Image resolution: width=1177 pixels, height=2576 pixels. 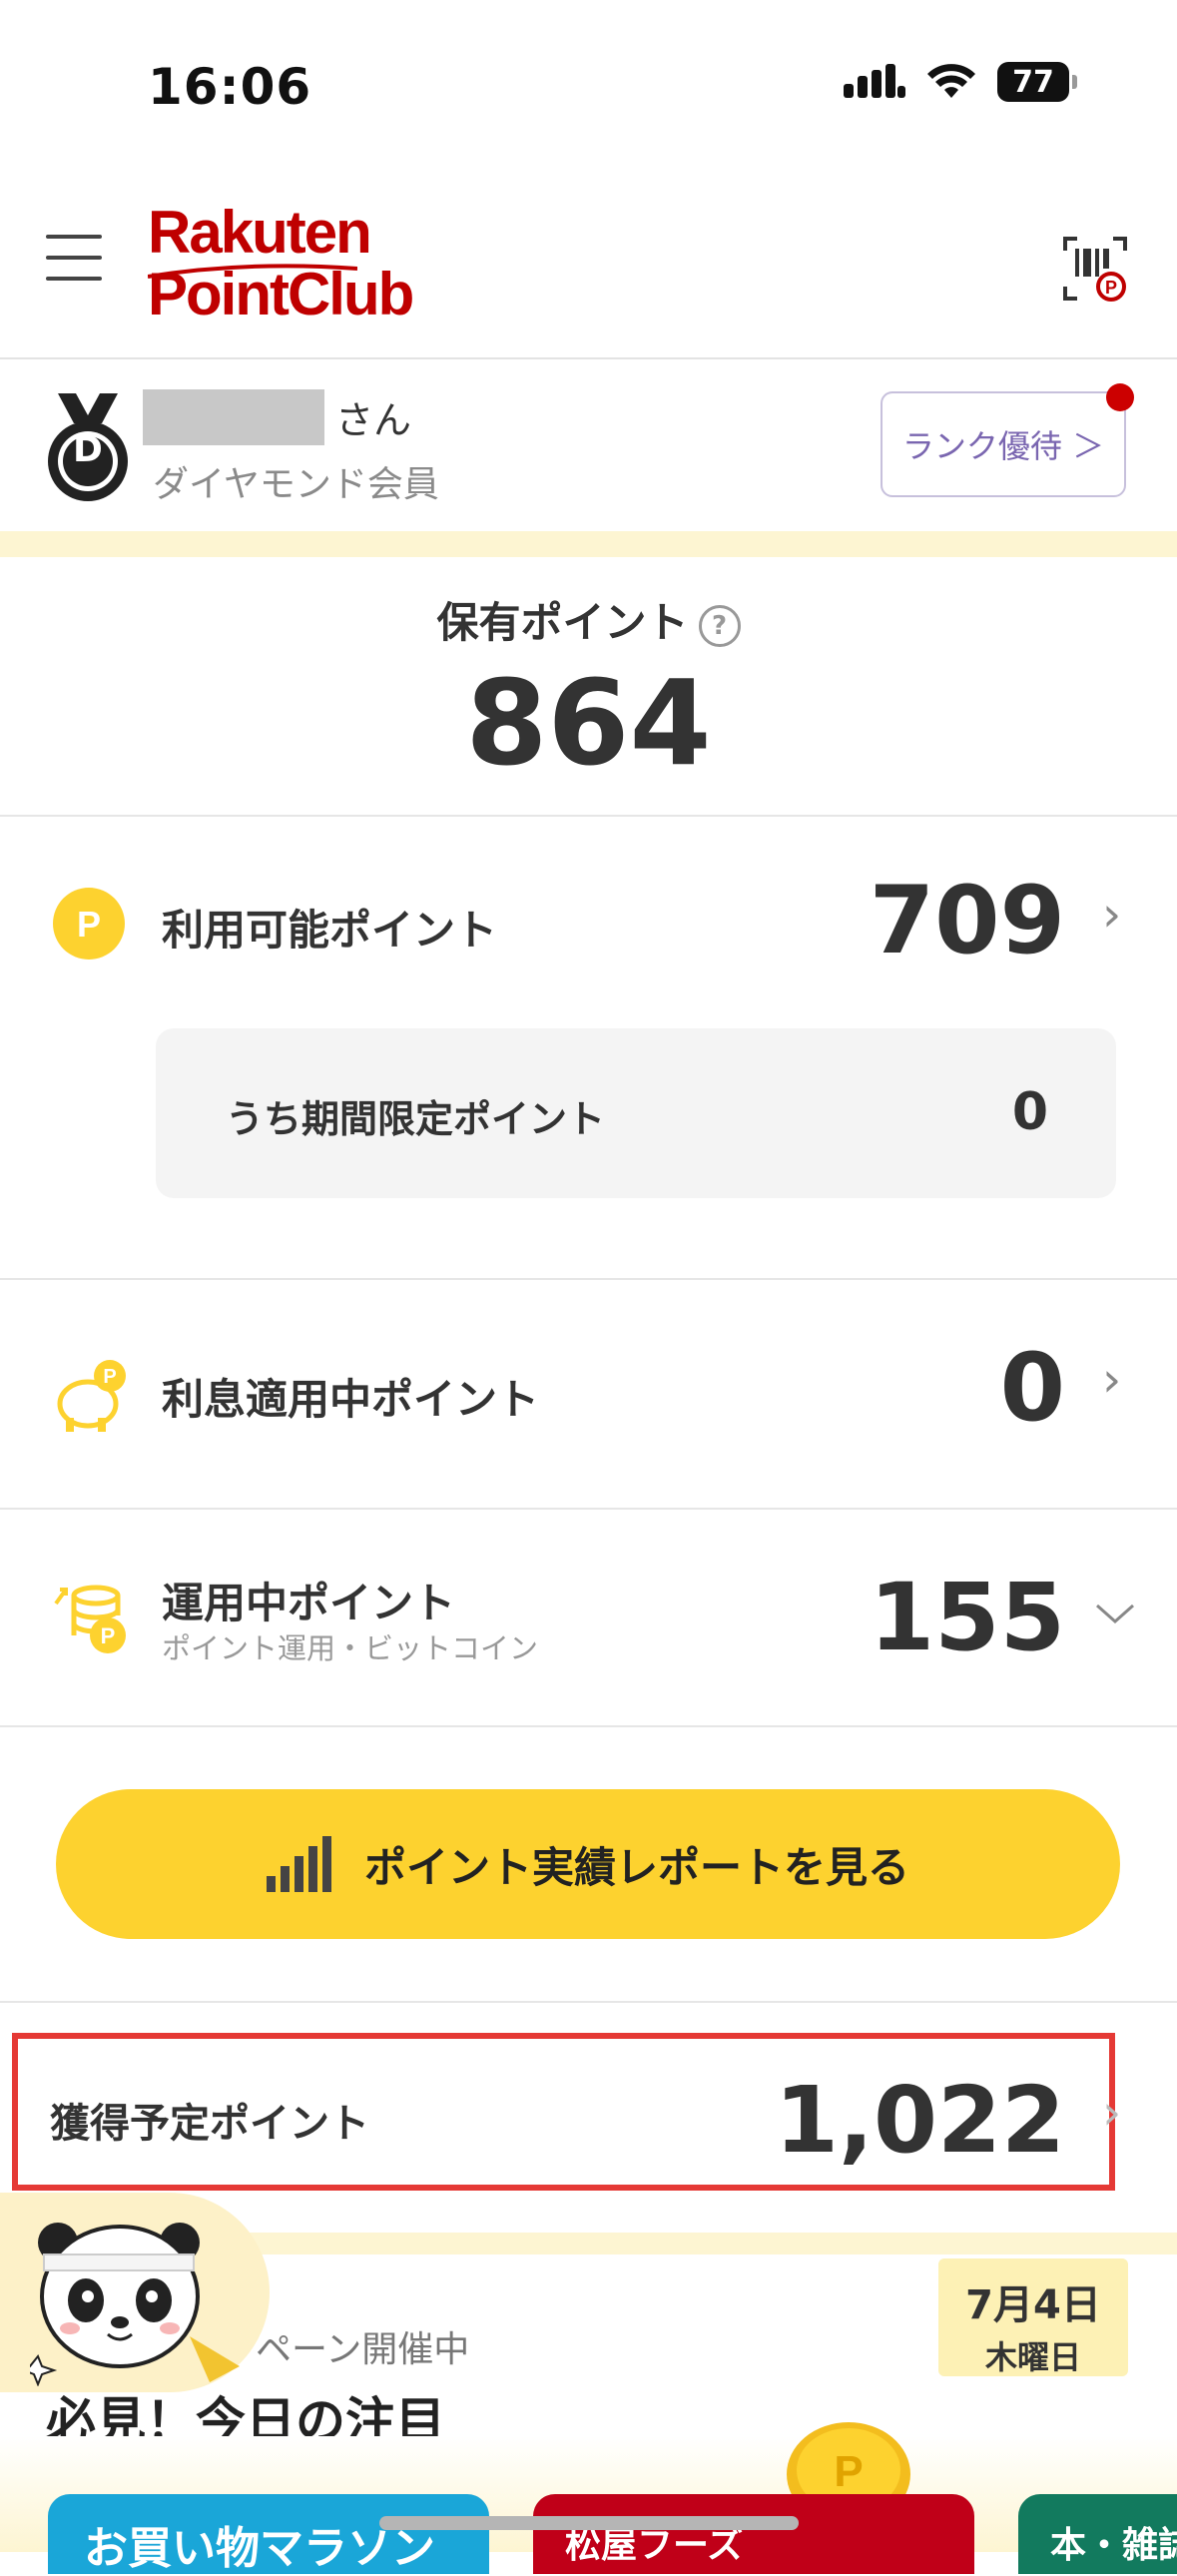 I want to click on limited-points-value: 0, so click(x=1030, y=1112).